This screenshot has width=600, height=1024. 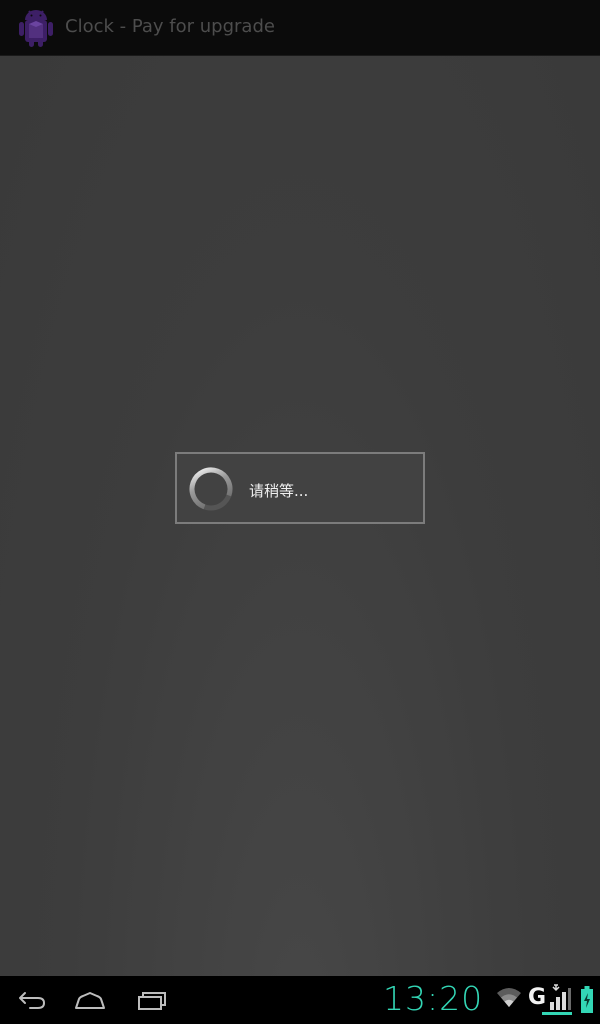 I want to click on battery-charging-icon, so click(x=587, y=999).